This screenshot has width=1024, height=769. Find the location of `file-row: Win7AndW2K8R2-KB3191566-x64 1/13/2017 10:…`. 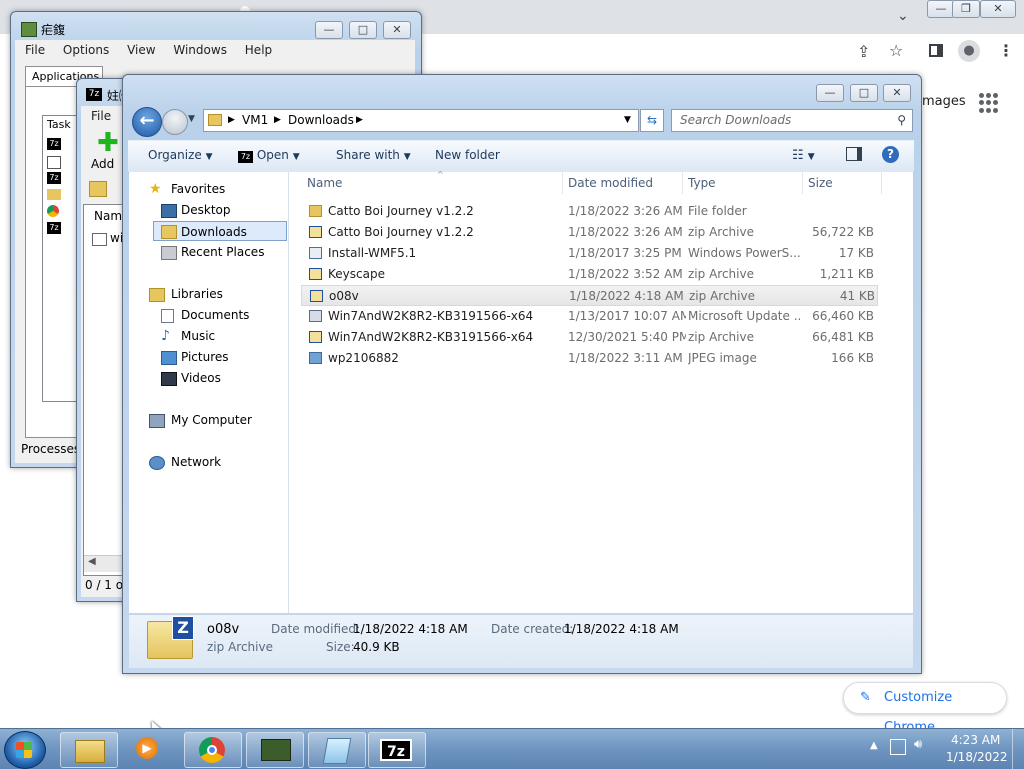

file-row: Win7AndW2K8R2-KB3191566-x64 1/13/2017 10:… is located at coordinates (589, 316).